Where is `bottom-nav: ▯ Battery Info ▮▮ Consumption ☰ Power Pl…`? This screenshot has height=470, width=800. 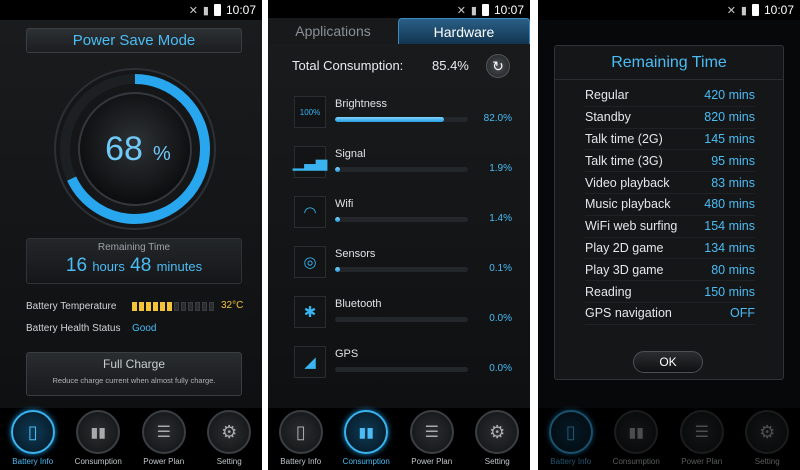 bottom-nav: ▯ Battery Info ▮▮ Consumption ☰ Power Pl… is located at coordinates (131, 439).